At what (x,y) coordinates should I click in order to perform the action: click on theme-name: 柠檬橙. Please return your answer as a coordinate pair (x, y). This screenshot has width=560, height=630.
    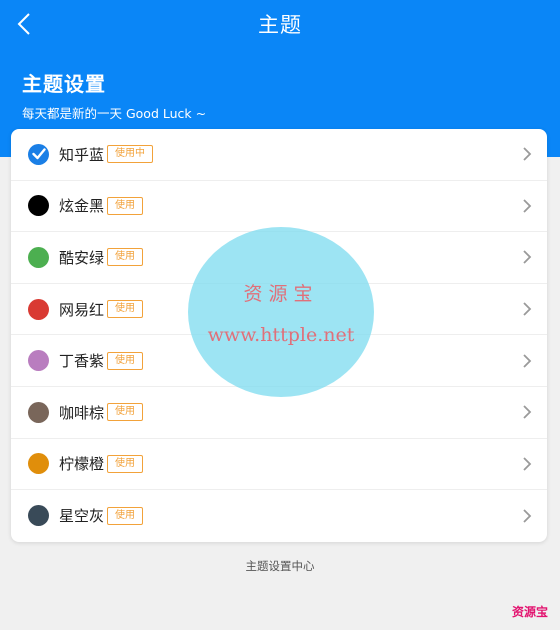
    Looking at the image, I should click on (82, 464).